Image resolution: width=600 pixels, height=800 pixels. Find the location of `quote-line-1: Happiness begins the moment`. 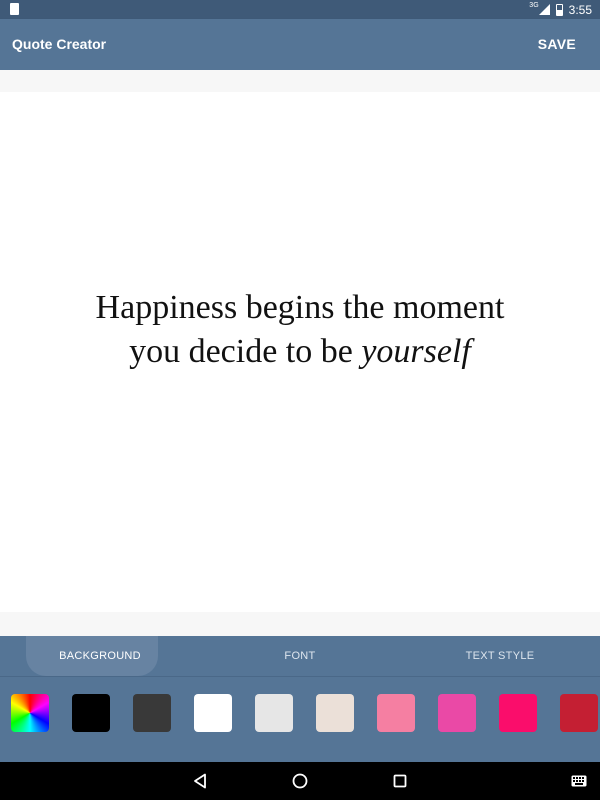

quote-line-1: Happiness begins the moment is located at coordinates (300, 307).